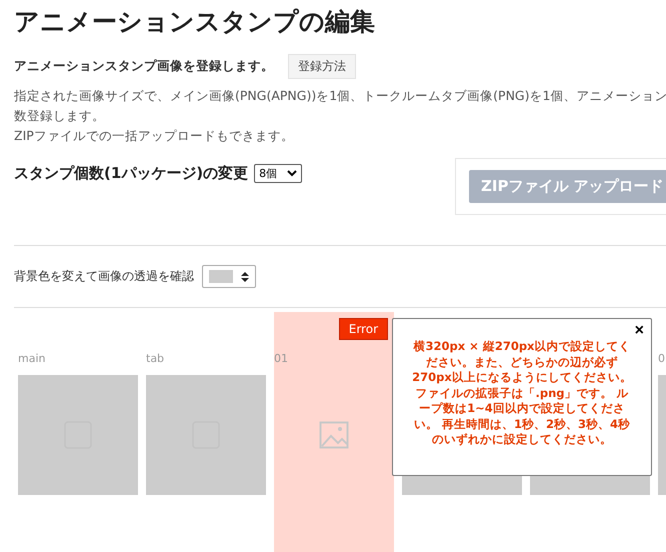 The height and width of the screenshot is (552, 666). I want to click on stamp-count-select: 8個, so click(278, 173).